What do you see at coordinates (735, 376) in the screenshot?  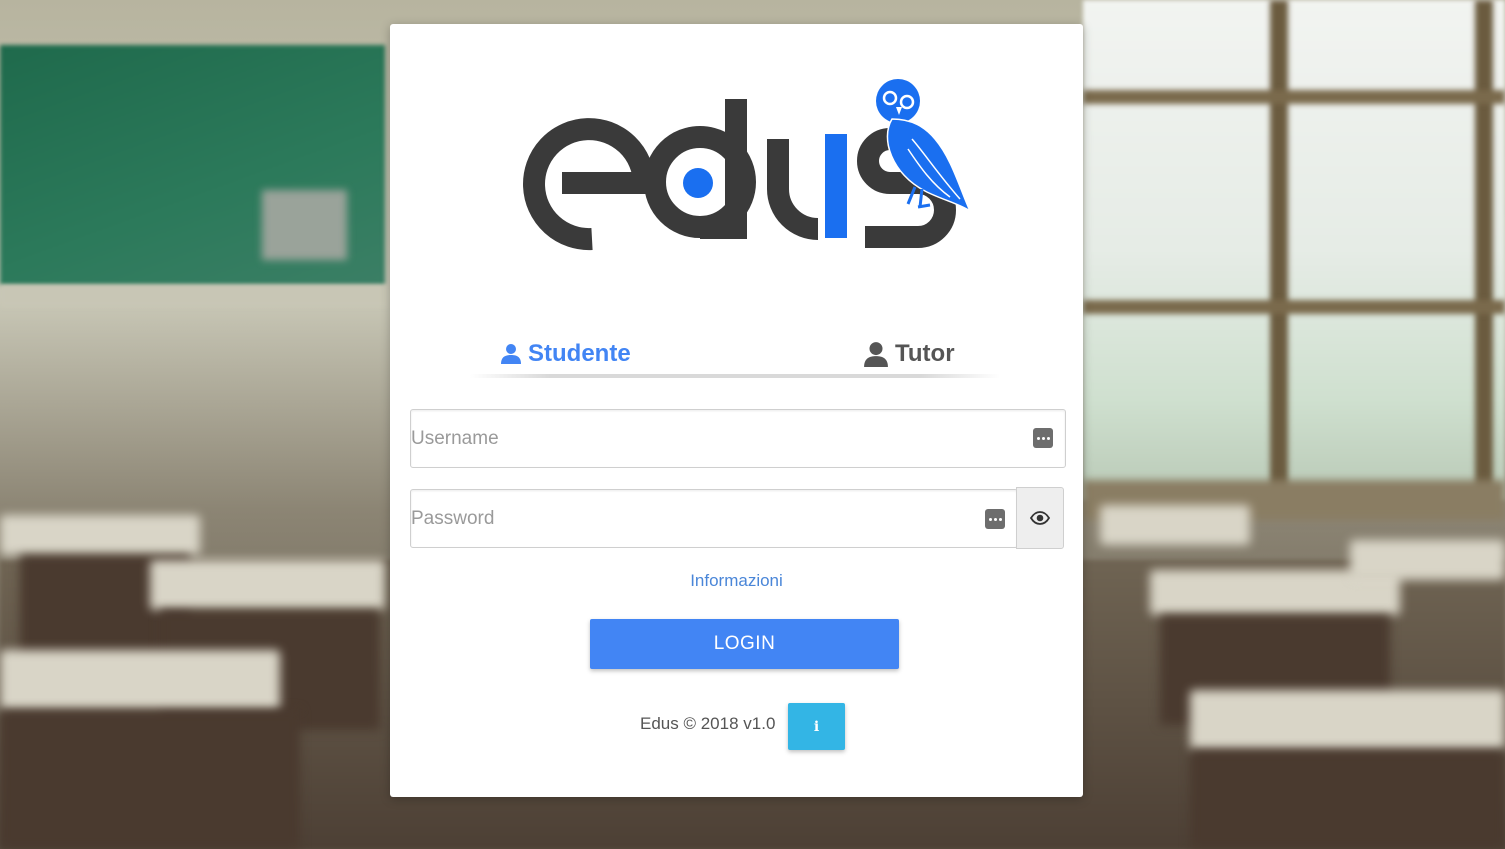 I see `tab-underline` at bounding box center [735, 376].